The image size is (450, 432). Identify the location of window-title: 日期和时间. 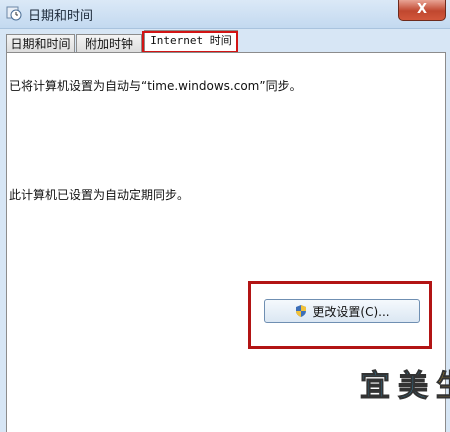
(61, 16).